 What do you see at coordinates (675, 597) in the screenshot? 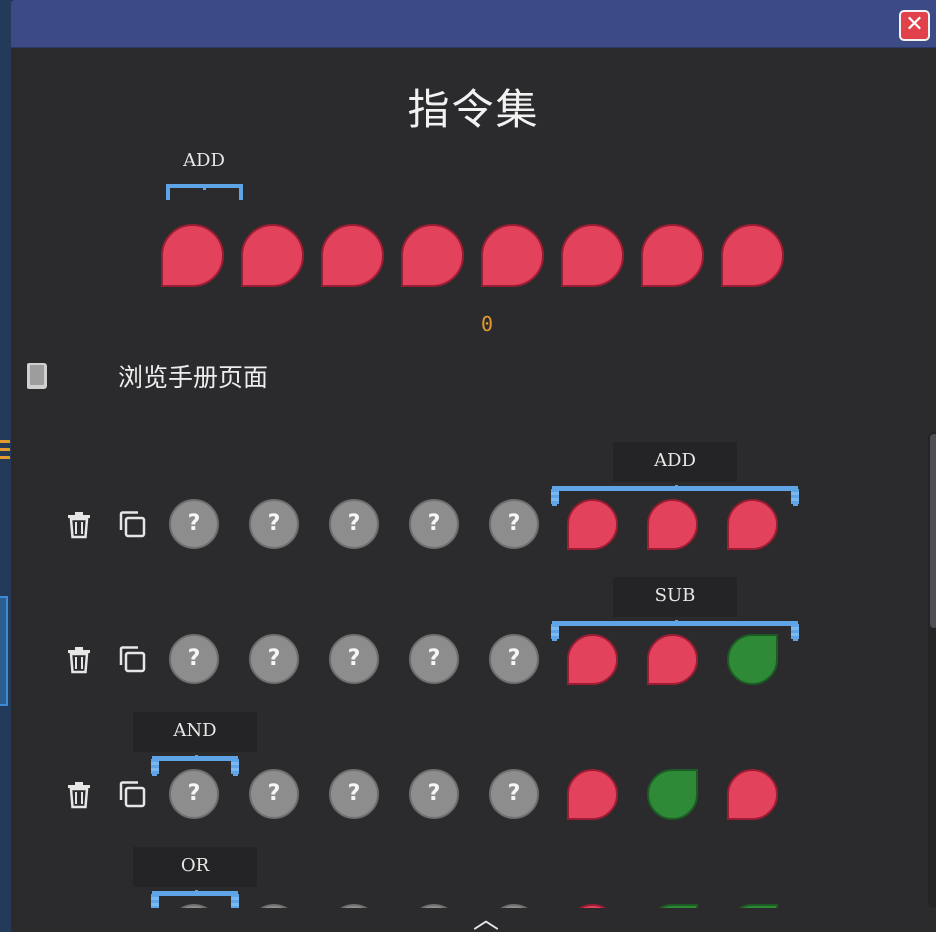
I see `op-label: SUB` at bounding box center [675, 597].